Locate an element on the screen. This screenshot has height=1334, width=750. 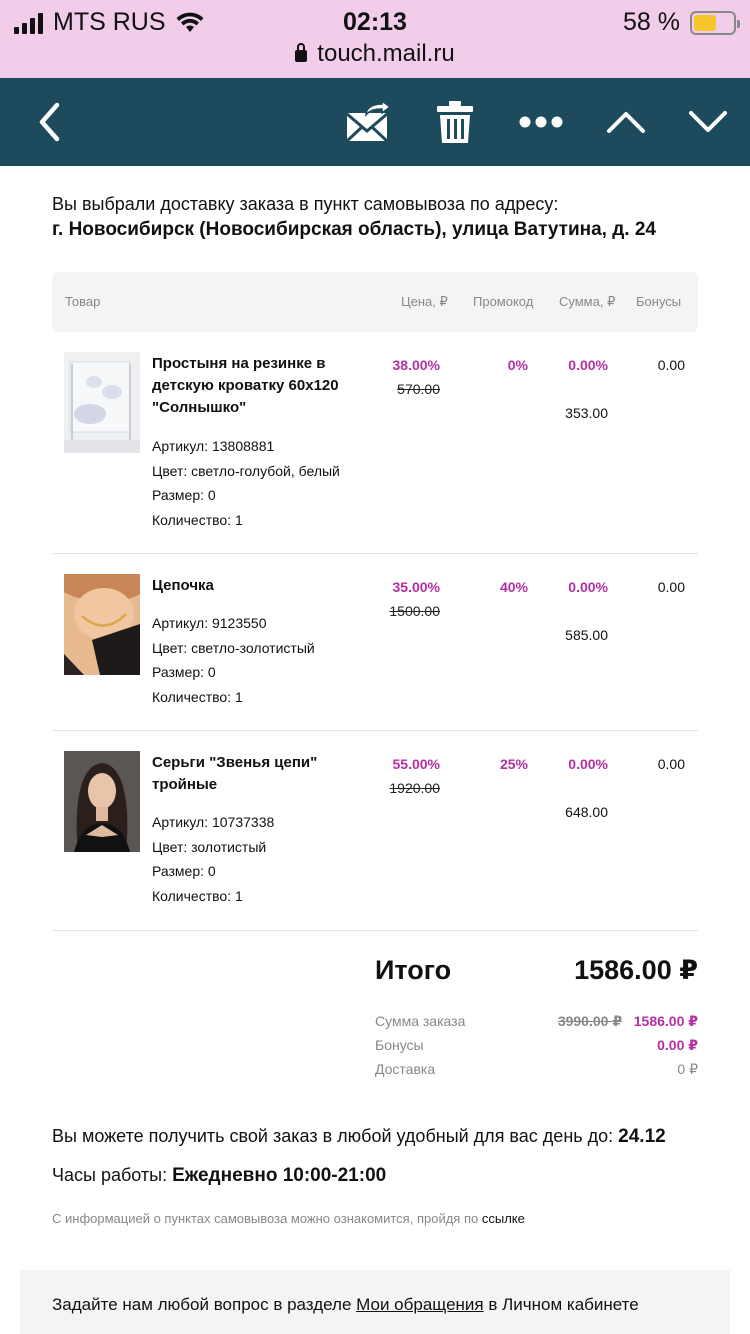
sum-value: 585.00 is located at coordinates (586, 635).